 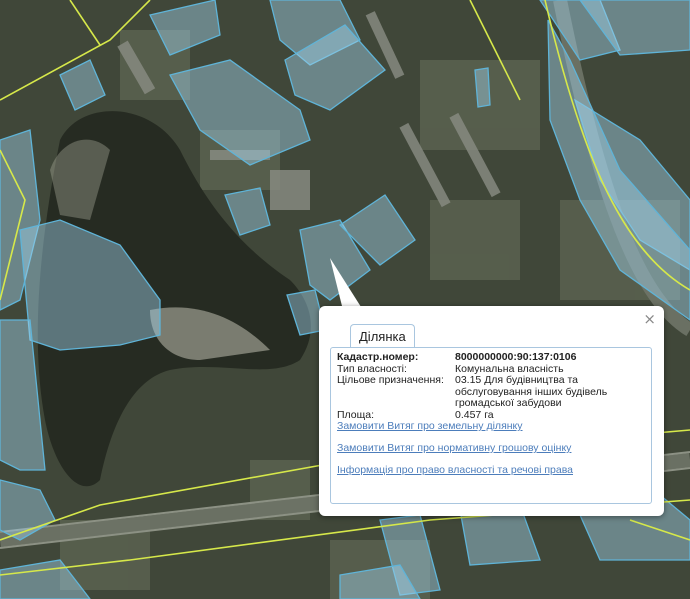 I want to click on field-cadastral-number: Кадастр.номер: 8000000000:90:137:0106, so click(x=492, y=357).